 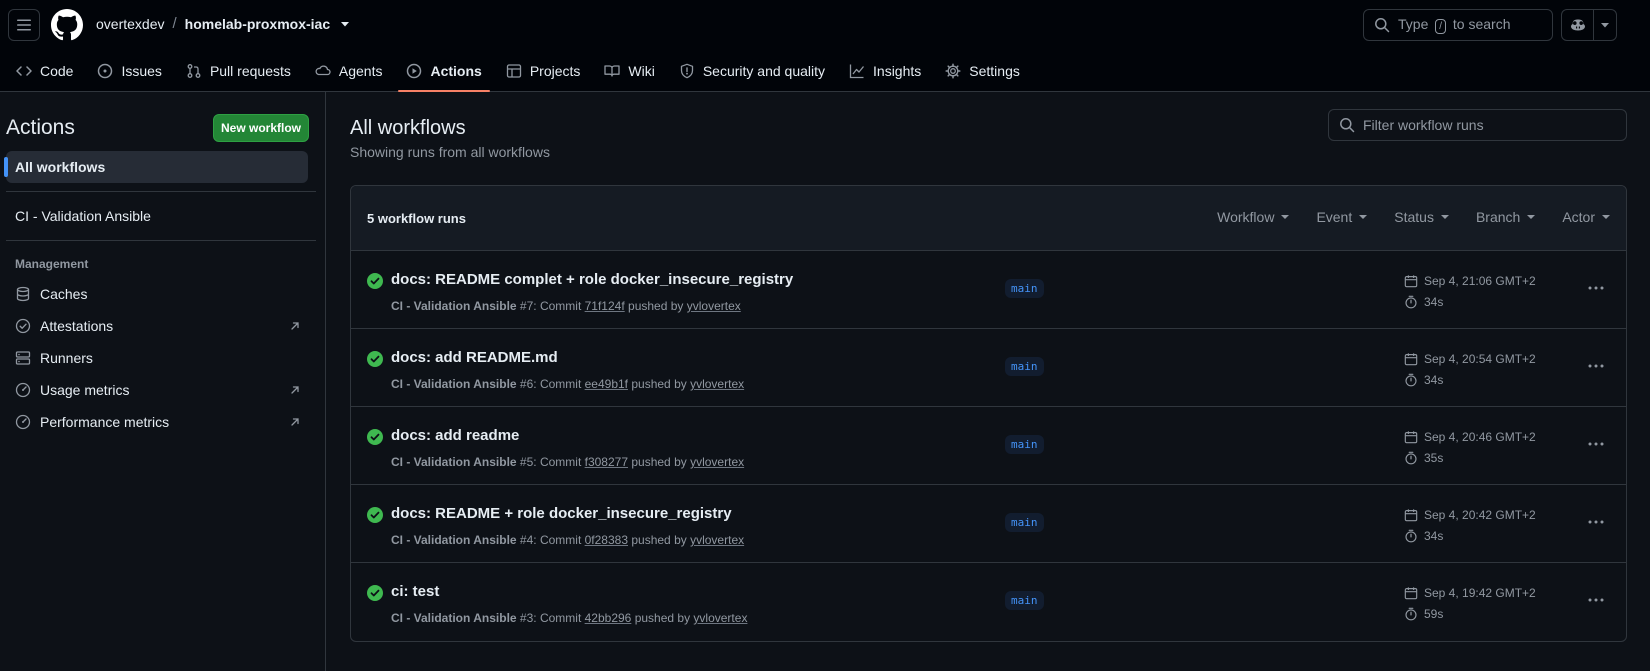 I want to click on meter-icon, so click(x=23, y=422).